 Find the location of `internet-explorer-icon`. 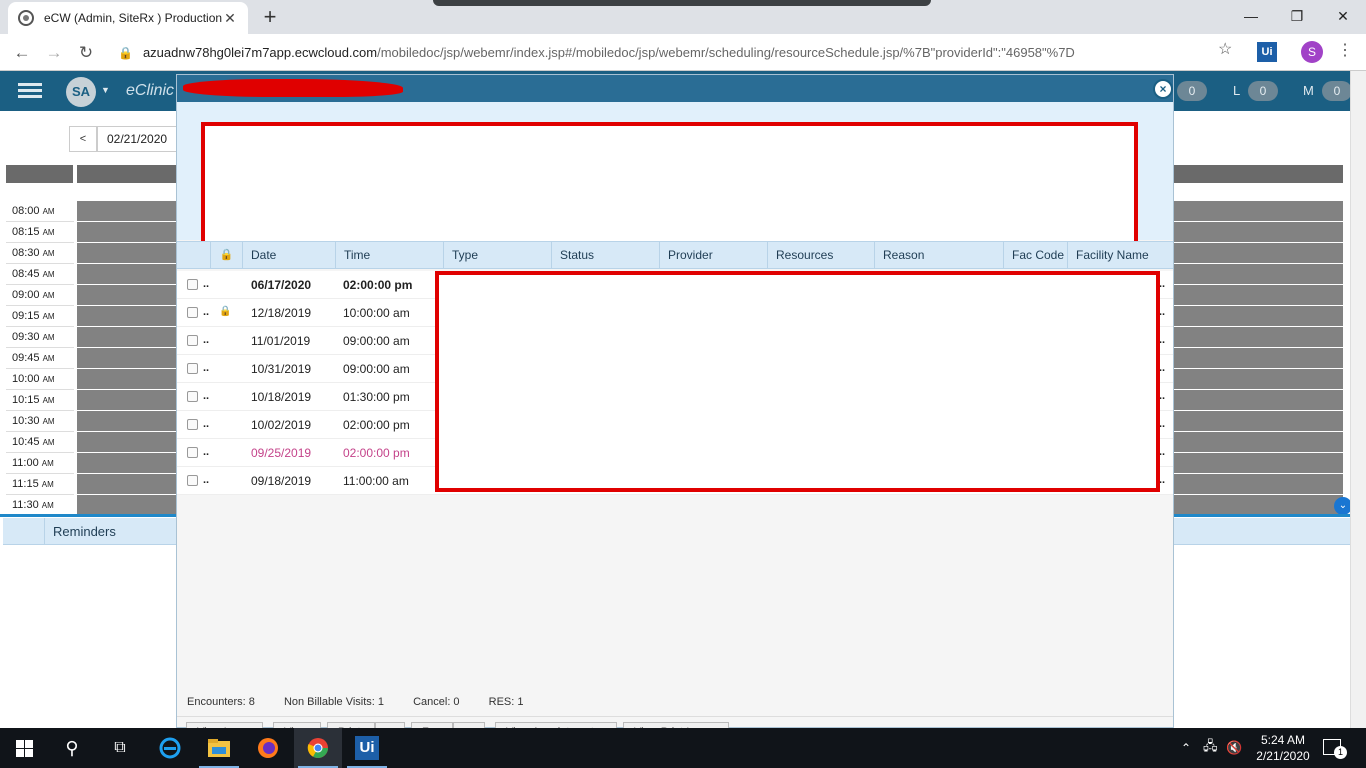

internet-explorer-icon is located at coordinates (170, 748).